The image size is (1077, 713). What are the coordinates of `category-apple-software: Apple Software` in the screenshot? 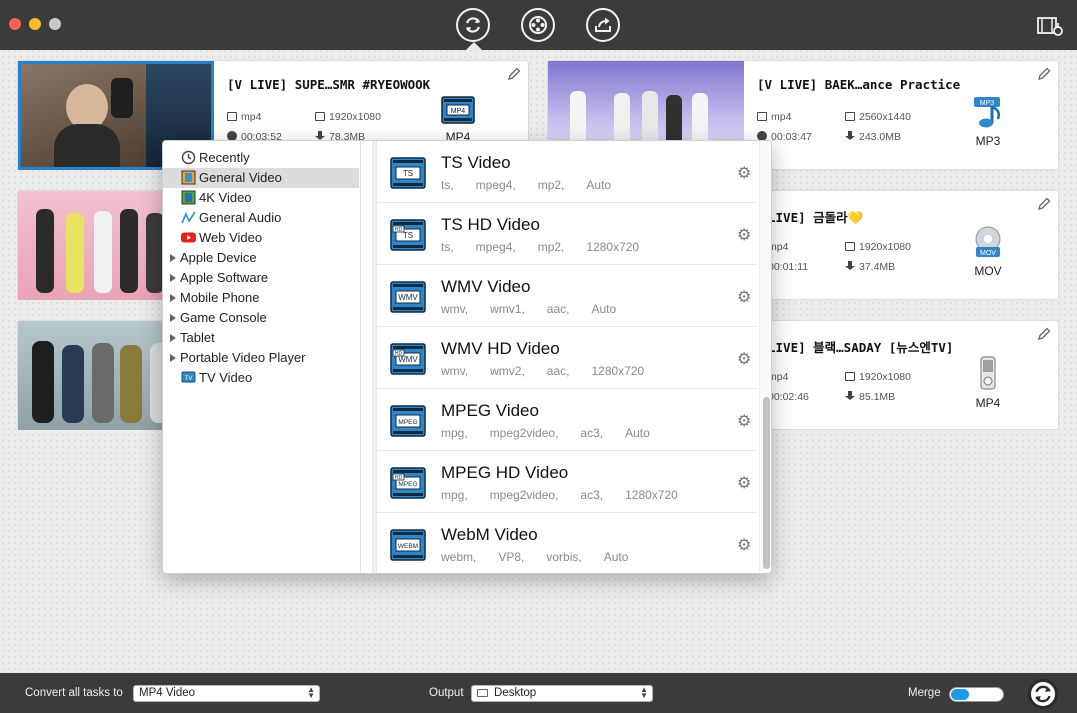 It's located at (261, 278).